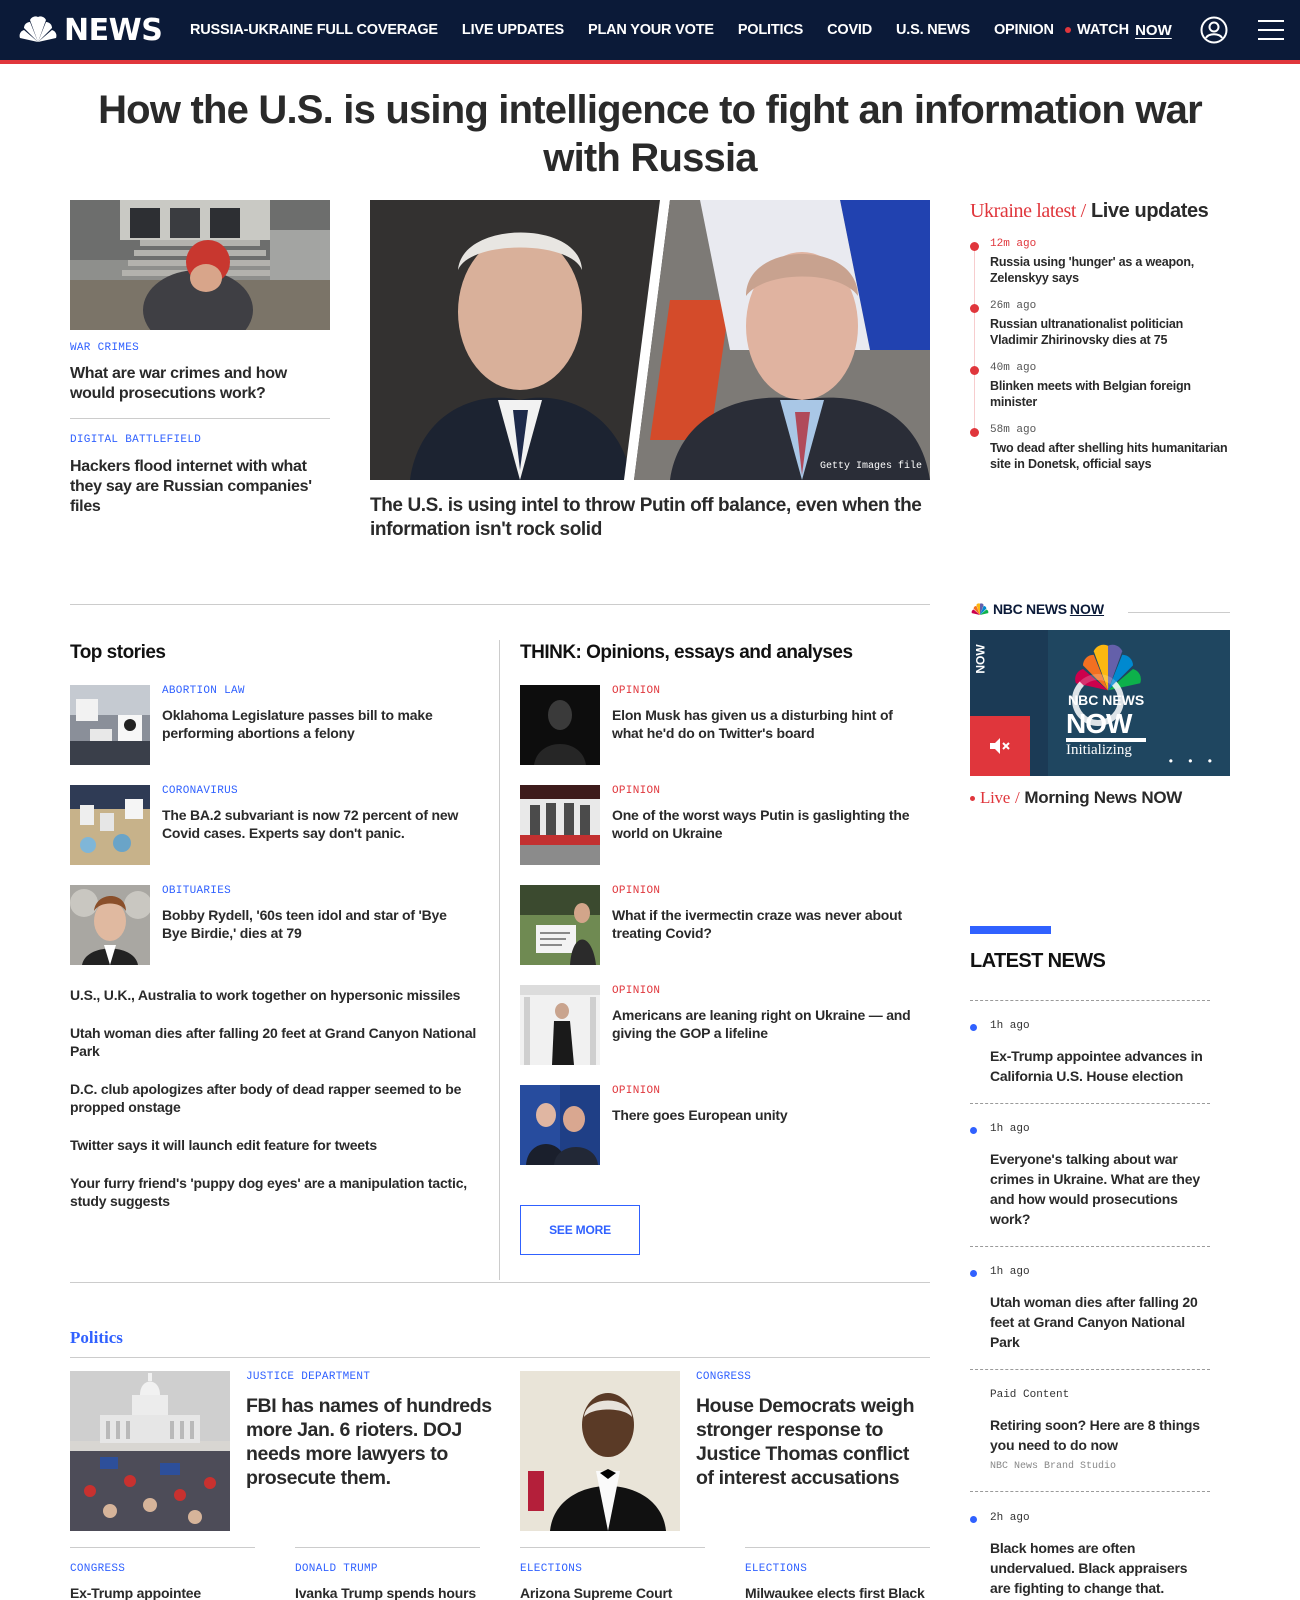 The image size is (1300, 1600). What do you see at coordinates (1028, 211) in the screenshot?
I see `ukraine-latest-label: Ukraine latest /` at bounding box center [1028, 211].